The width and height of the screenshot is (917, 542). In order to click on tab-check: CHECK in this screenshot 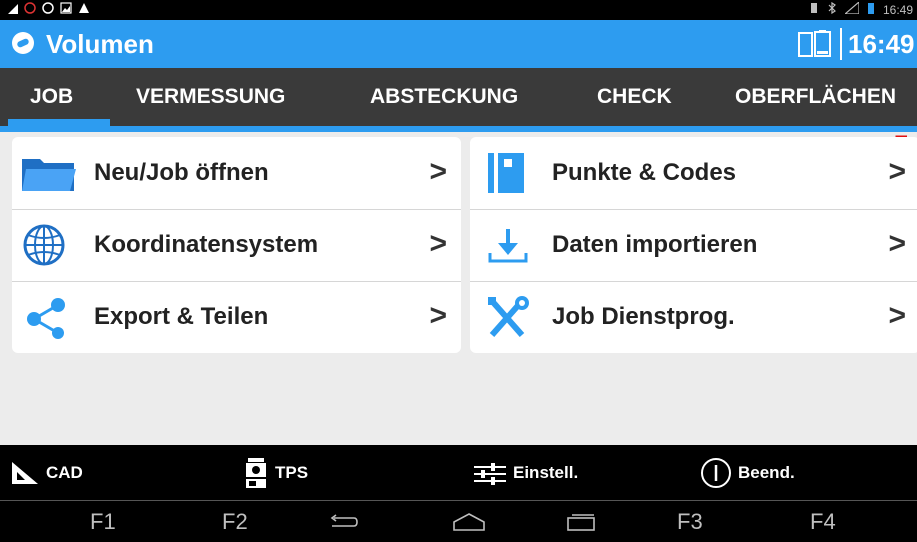, I will do `click(634, 97)`.